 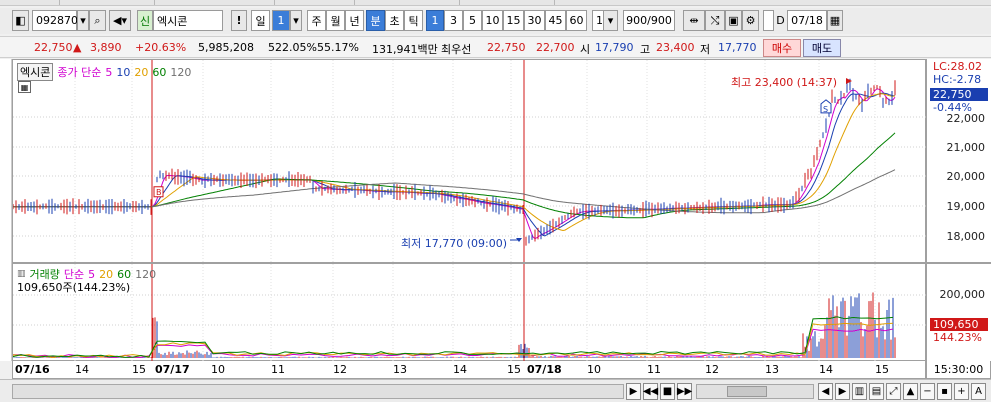 What do you see at coordinates (737, 47) in the screenshot?
I see `low-value: 17,770` at bounding box center [737, 47].